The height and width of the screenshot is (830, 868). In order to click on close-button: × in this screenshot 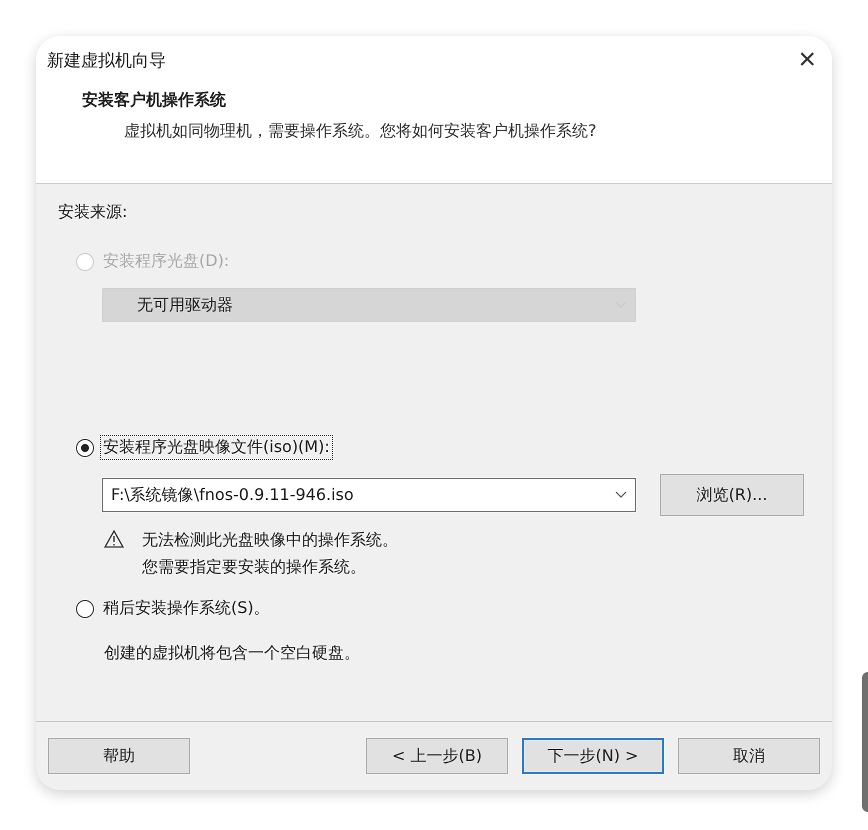, I will do `click(807, 60)`.